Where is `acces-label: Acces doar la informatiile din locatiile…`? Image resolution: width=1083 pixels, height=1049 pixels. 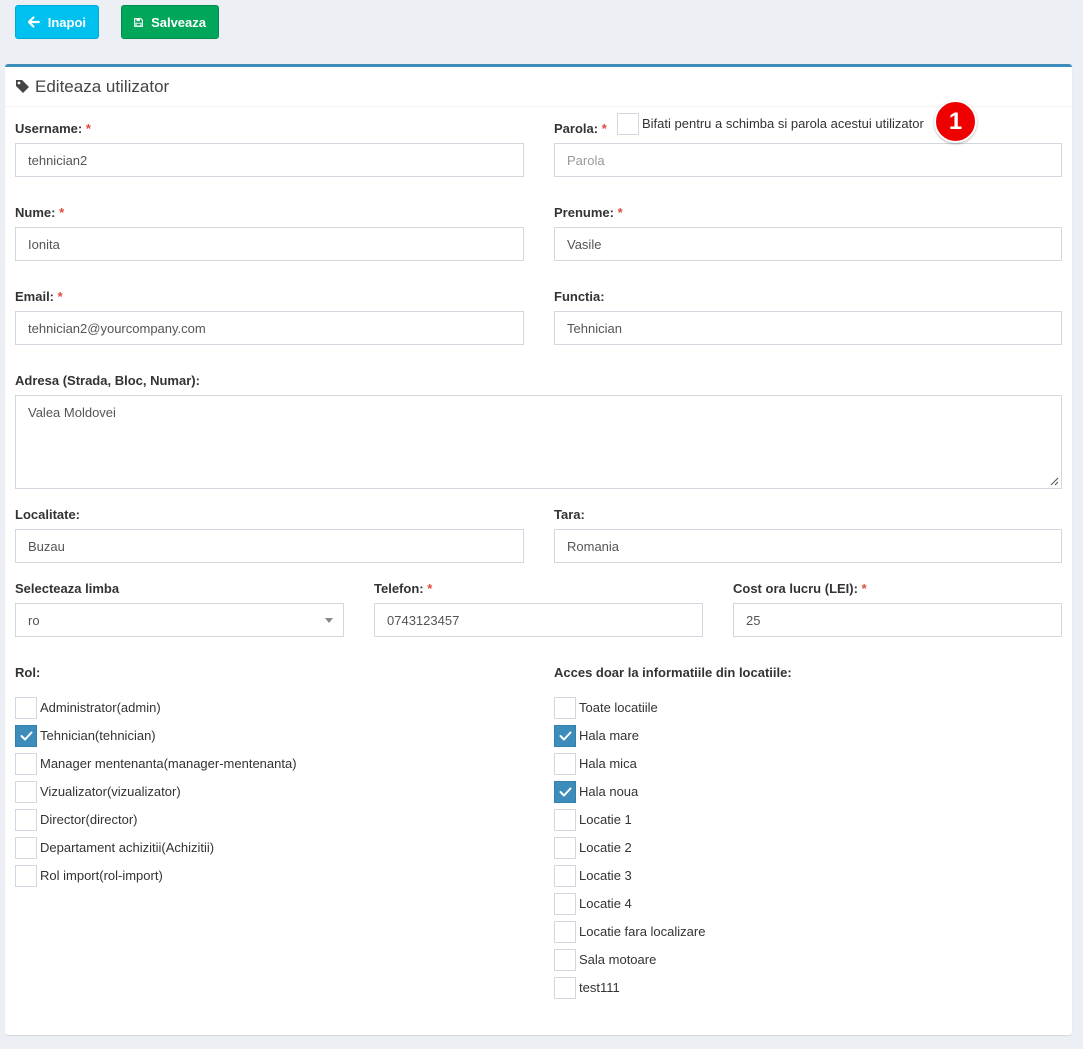 acces-label: Acces doar la informatiile din locatiile… is located at coordinates (673, 672).